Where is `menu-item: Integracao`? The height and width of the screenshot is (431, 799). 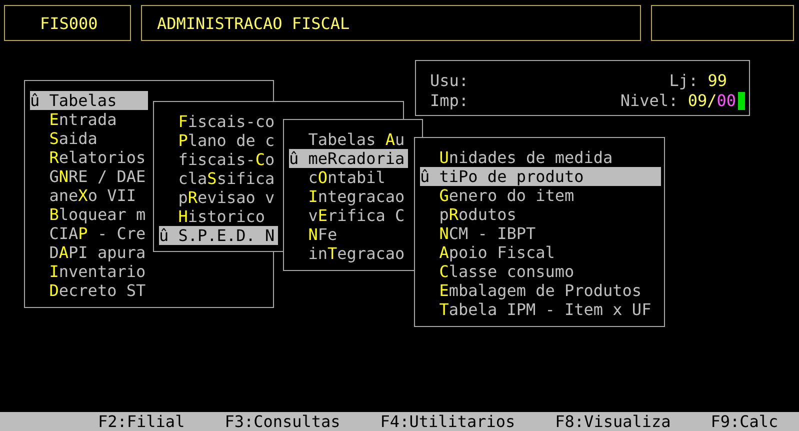
menu-item: Integracao is located at coordinates (348, 196).